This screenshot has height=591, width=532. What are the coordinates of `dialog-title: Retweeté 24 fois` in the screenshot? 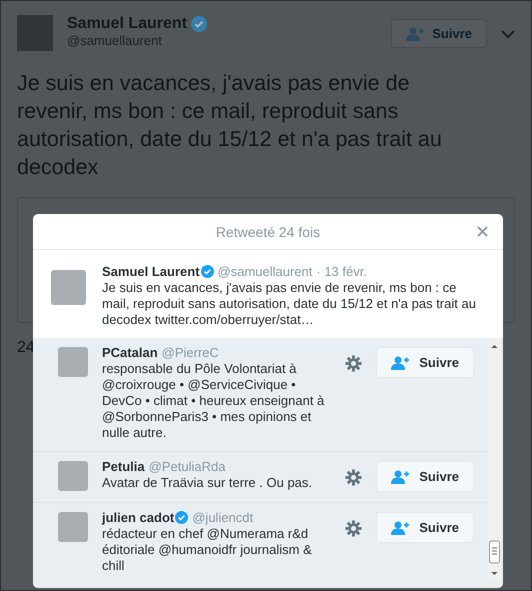 It's located at (268, 232).